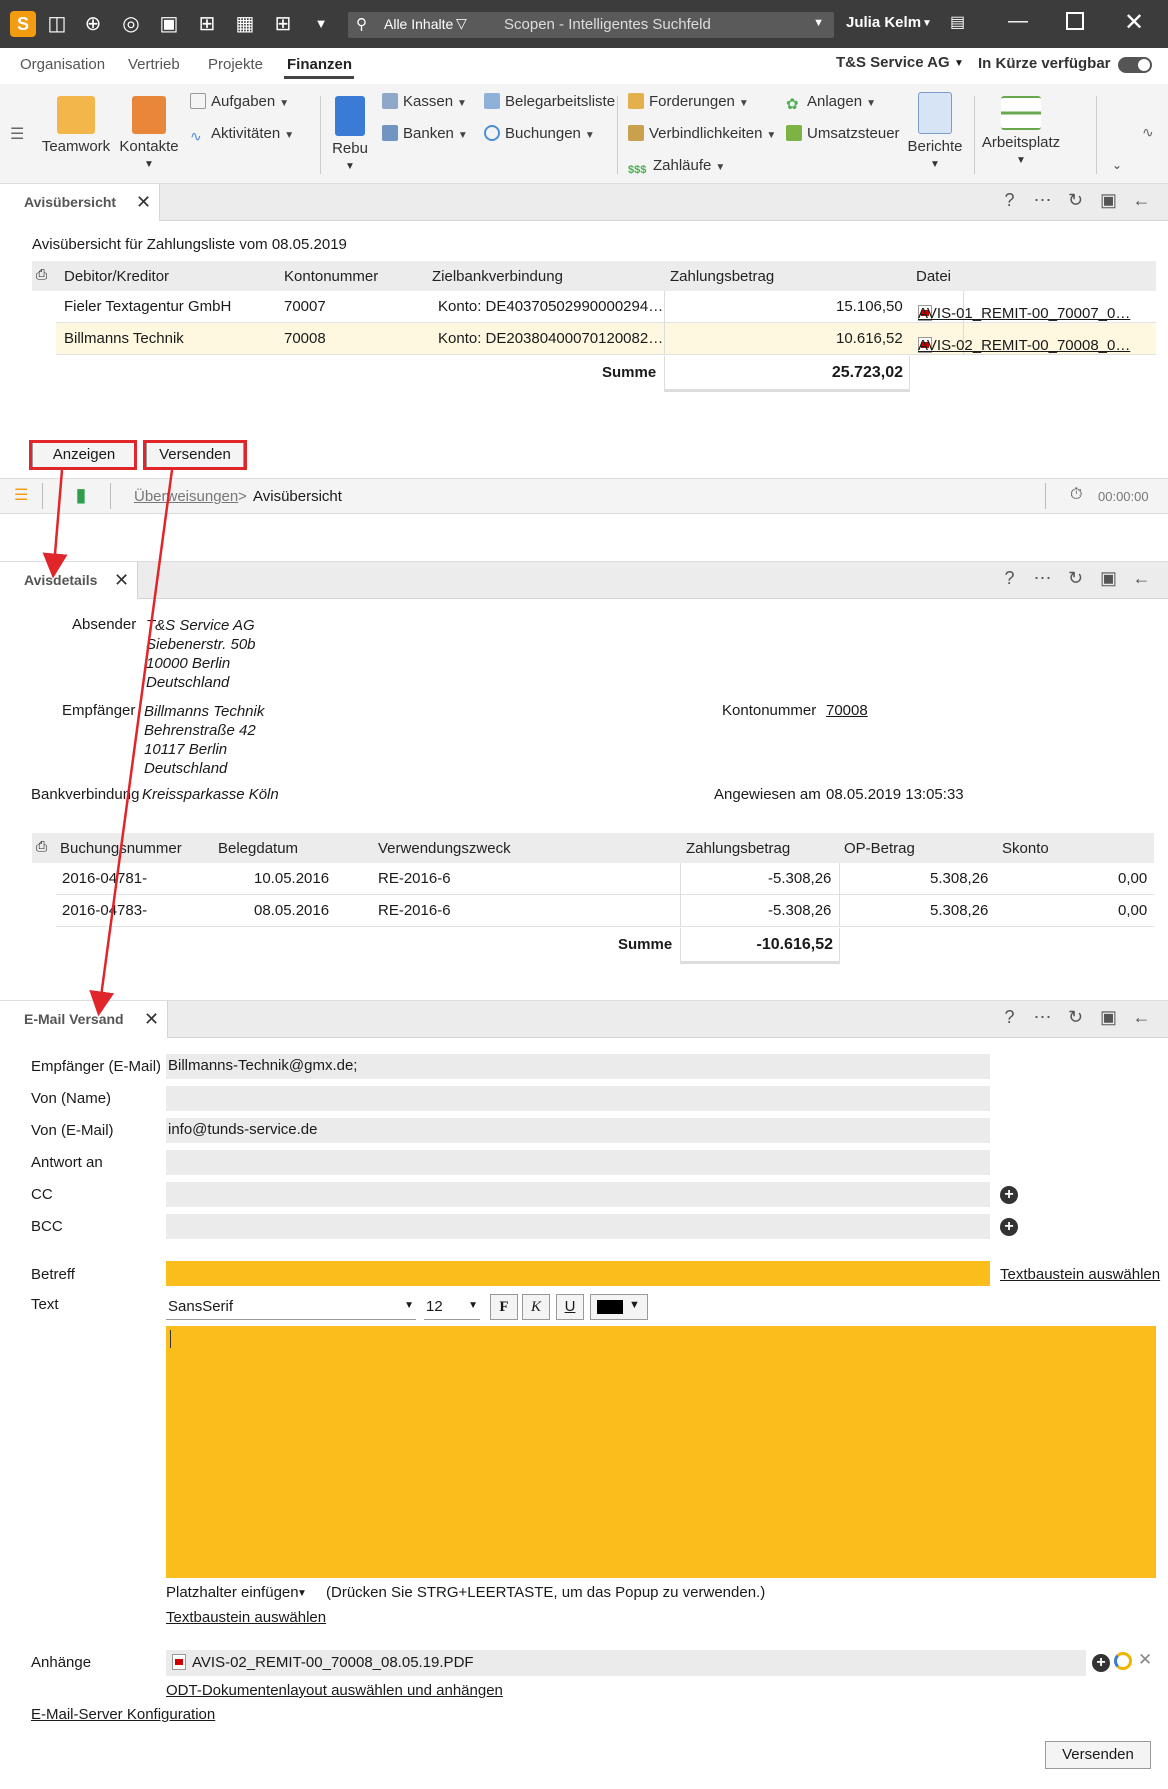 This screenshot has width=1168, height=1789. I want to click on annotation-arrows, so click(108, 743).